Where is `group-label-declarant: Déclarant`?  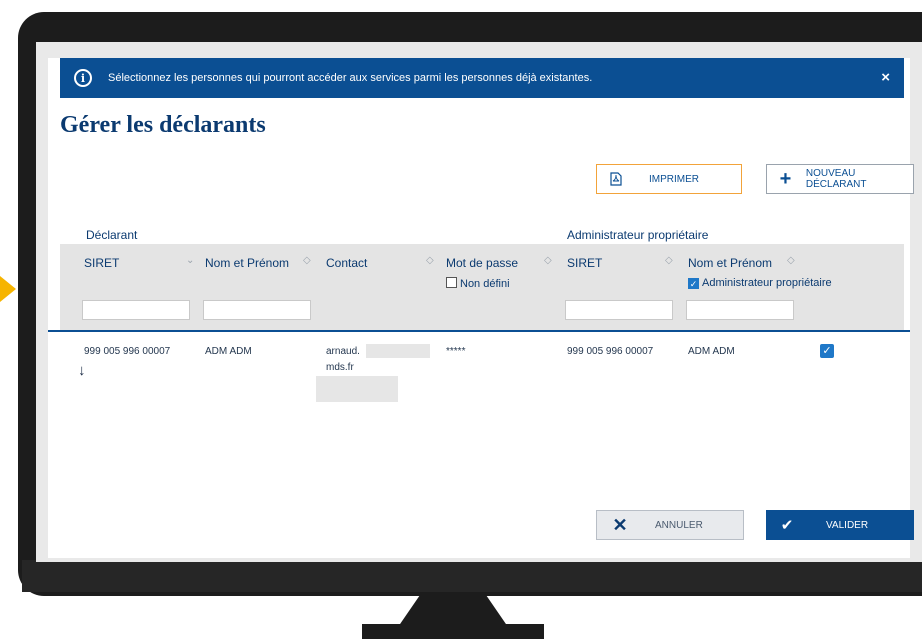
group-label-declarant: Déclarant is located at coordinates (112, 235).